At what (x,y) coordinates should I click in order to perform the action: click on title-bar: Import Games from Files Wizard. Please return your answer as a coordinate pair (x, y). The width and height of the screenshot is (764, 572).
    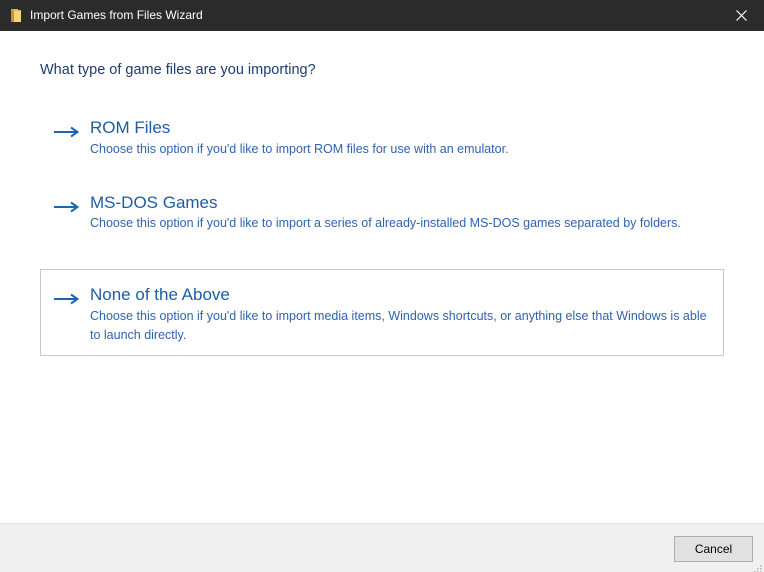
    Looking at the image, I should click on (382, 15).